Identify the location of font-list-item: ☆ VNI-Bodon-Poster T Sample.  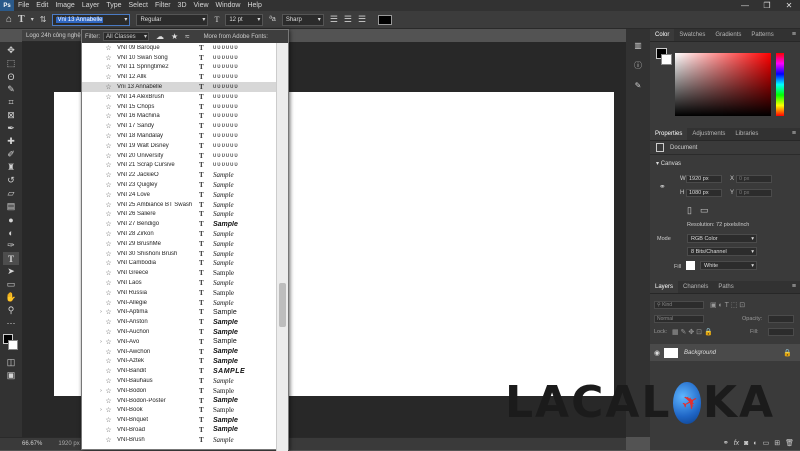
(180, 401).